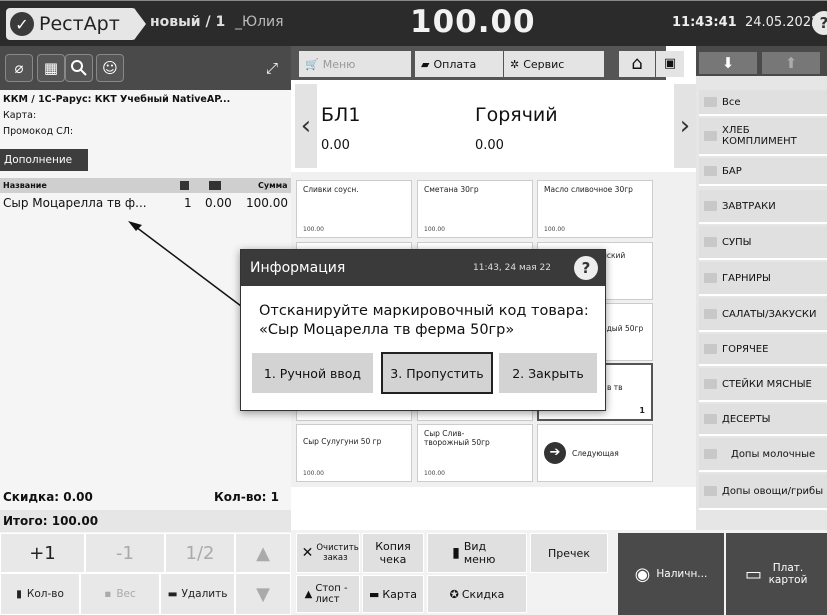 Image resolution: width=827 pixels, height=615 pixels. I want to click on next-category-arrow: ›, so click(685, 126).